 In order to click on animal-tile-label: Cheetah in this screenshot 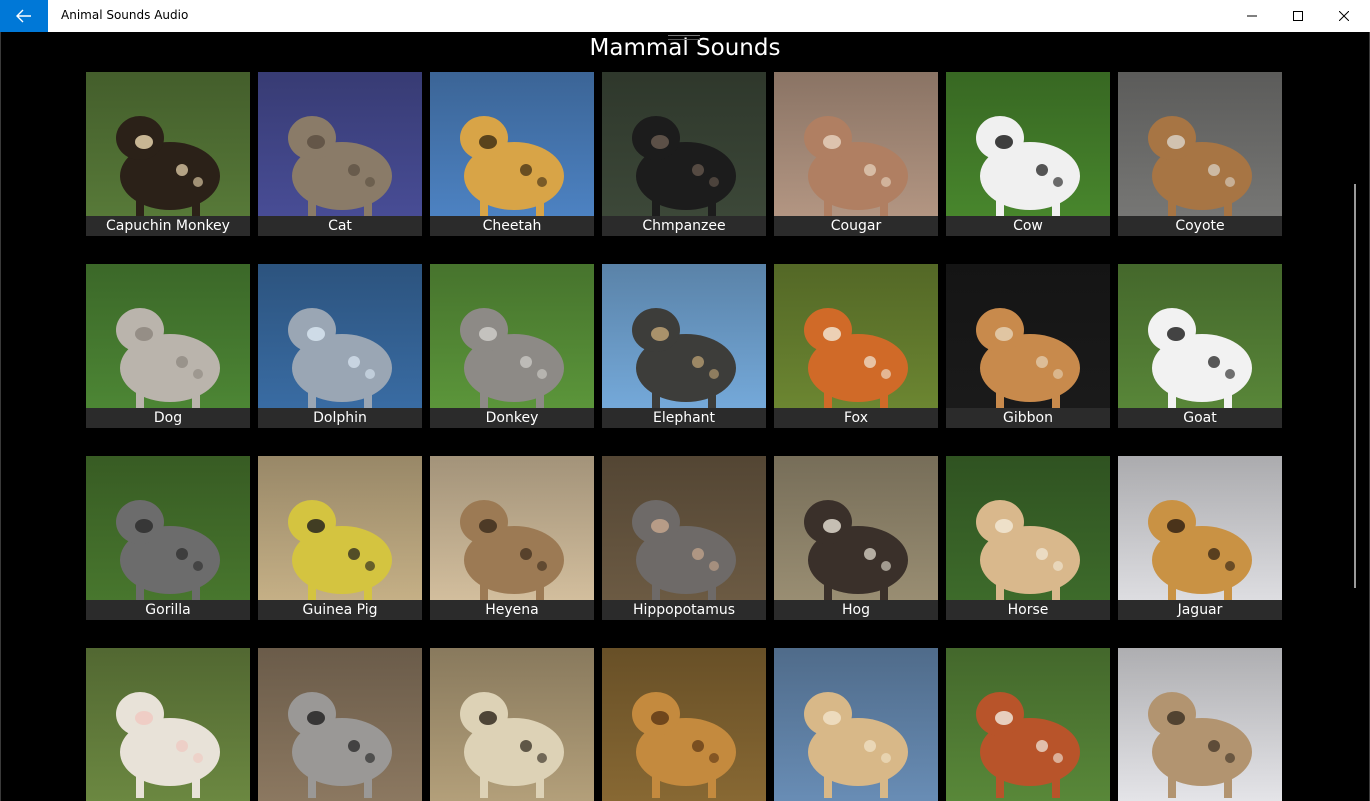, I will do `click(512, 226)`.